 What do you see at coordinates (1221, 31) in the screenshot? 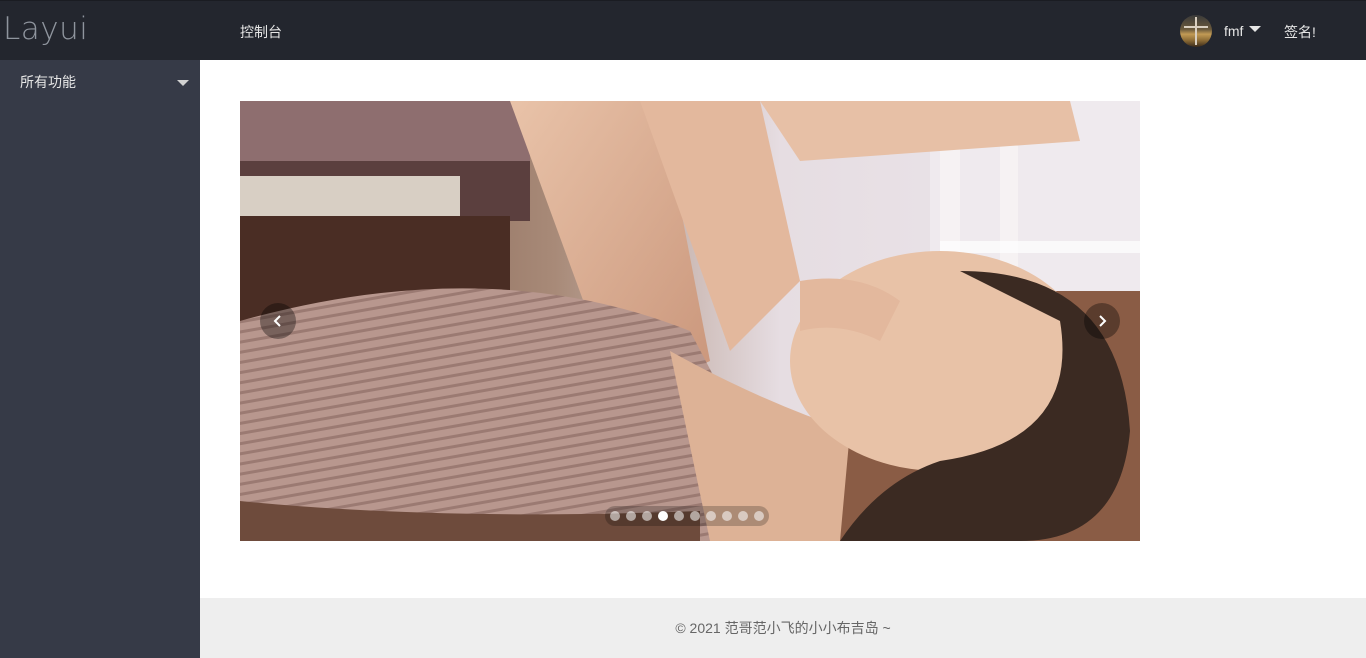
I see `user-menu: fmf` at bounding box center [1221, 31].